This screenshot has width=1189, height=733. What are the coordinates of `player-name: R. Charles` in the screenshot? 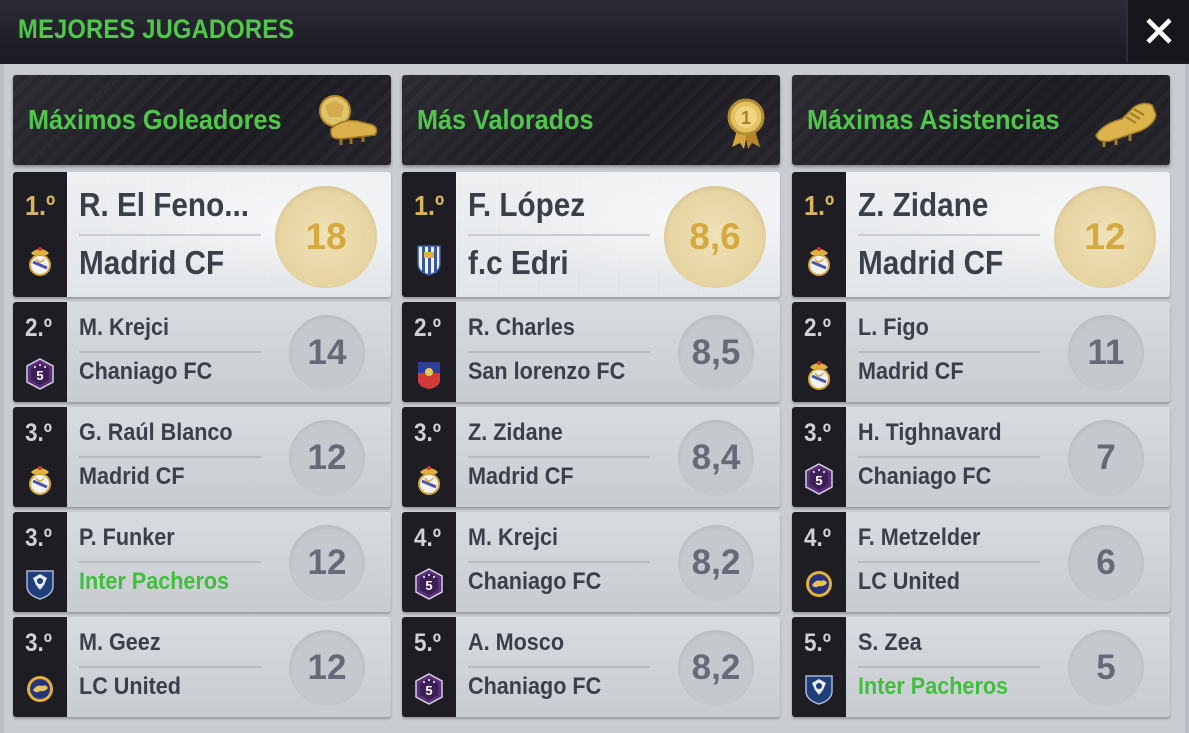 It's located at (521, 327).